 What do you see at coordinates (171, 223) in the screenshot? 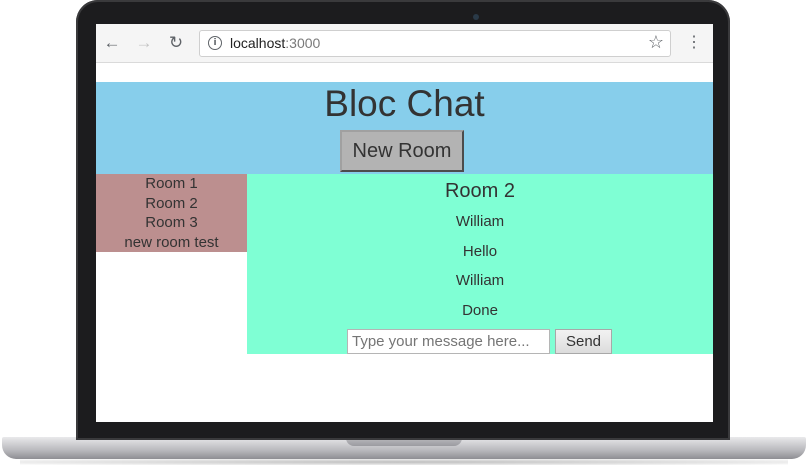
I see `room-list-item: Room 3` at bounding box center [171, 223].